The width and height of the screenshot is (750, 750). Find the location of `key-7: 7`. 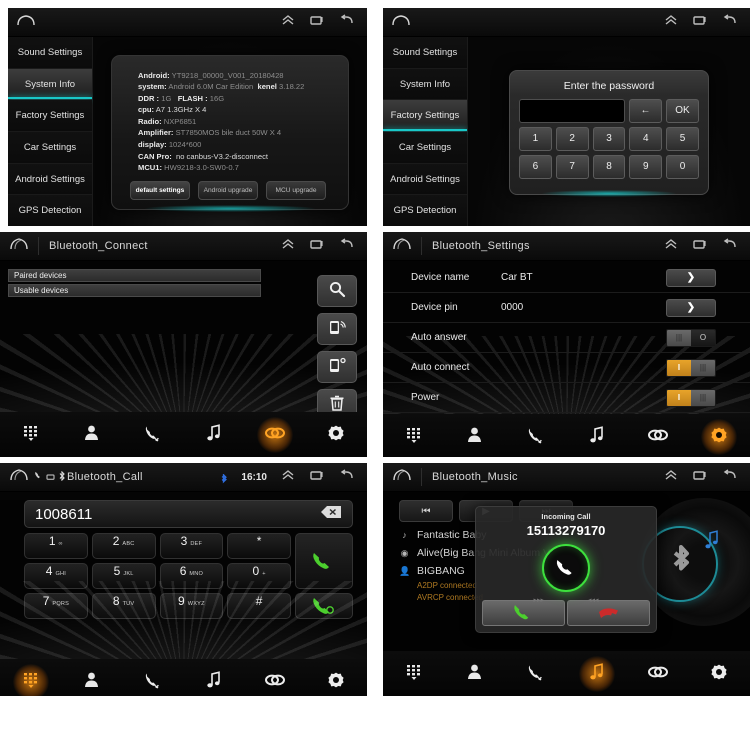

key-7: 7 is located at coordinates (572, 166).